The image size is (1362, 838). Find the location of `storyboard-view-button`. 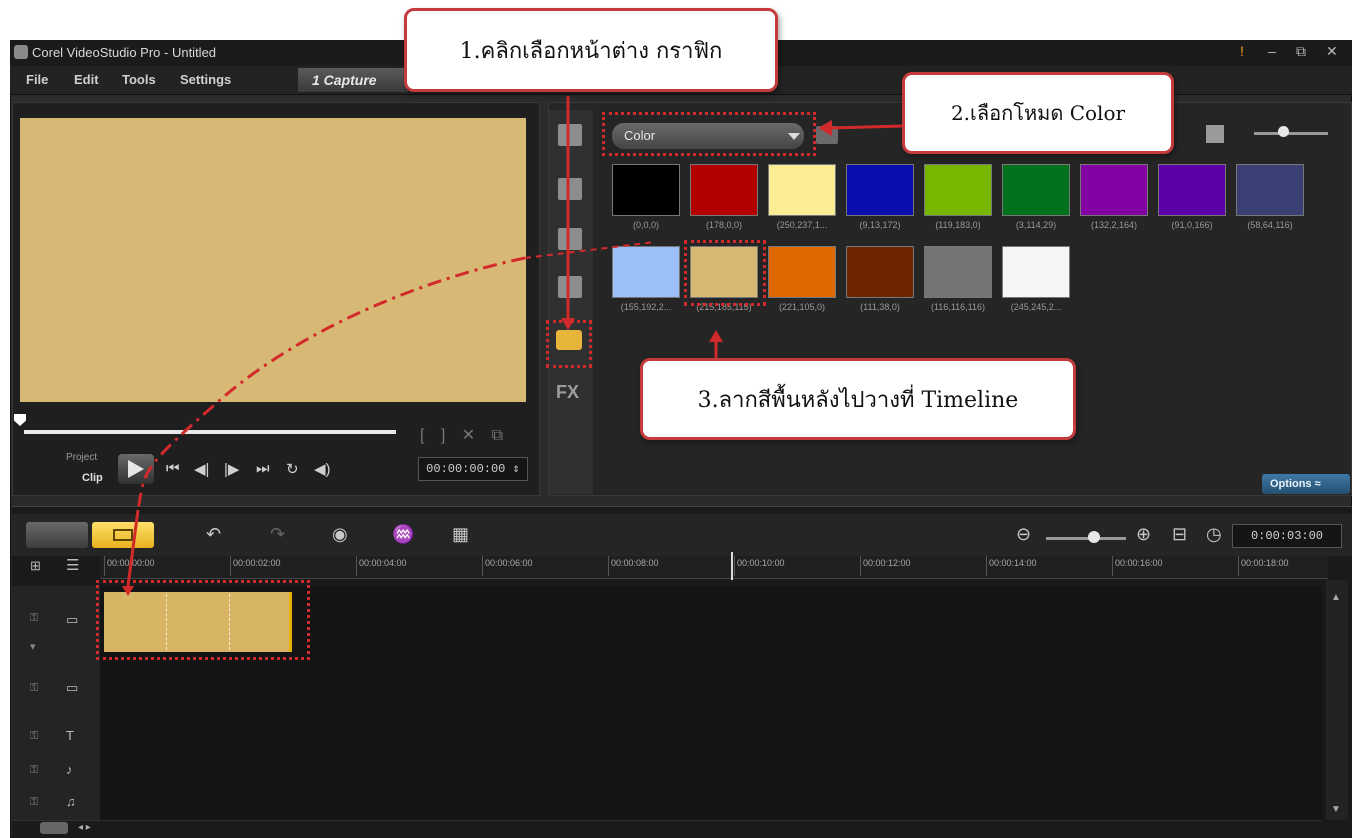

storyboard-view-button is located at coordinates (57, 535).